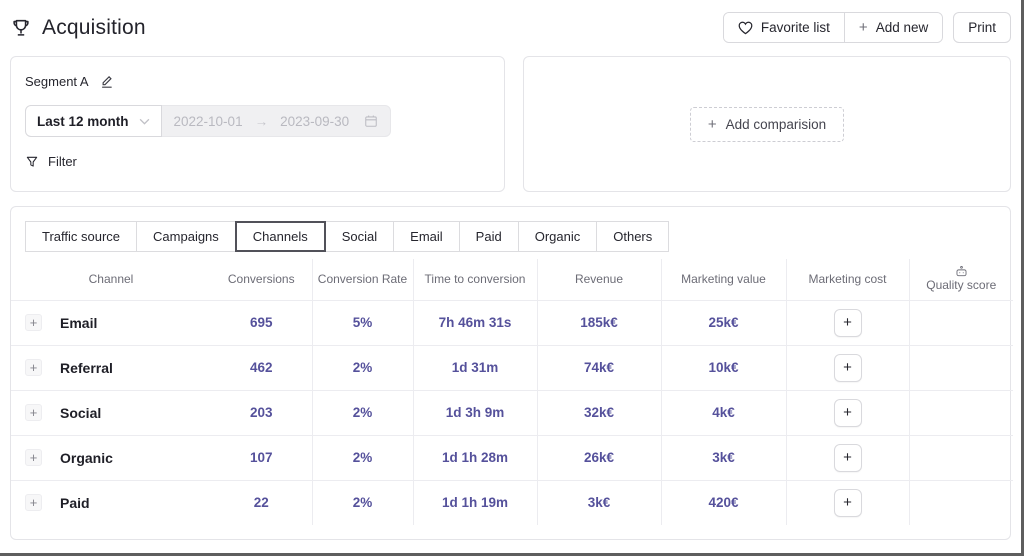 The image size is (1024, 556). I want to click on calendar-icon, so click(371, 121).